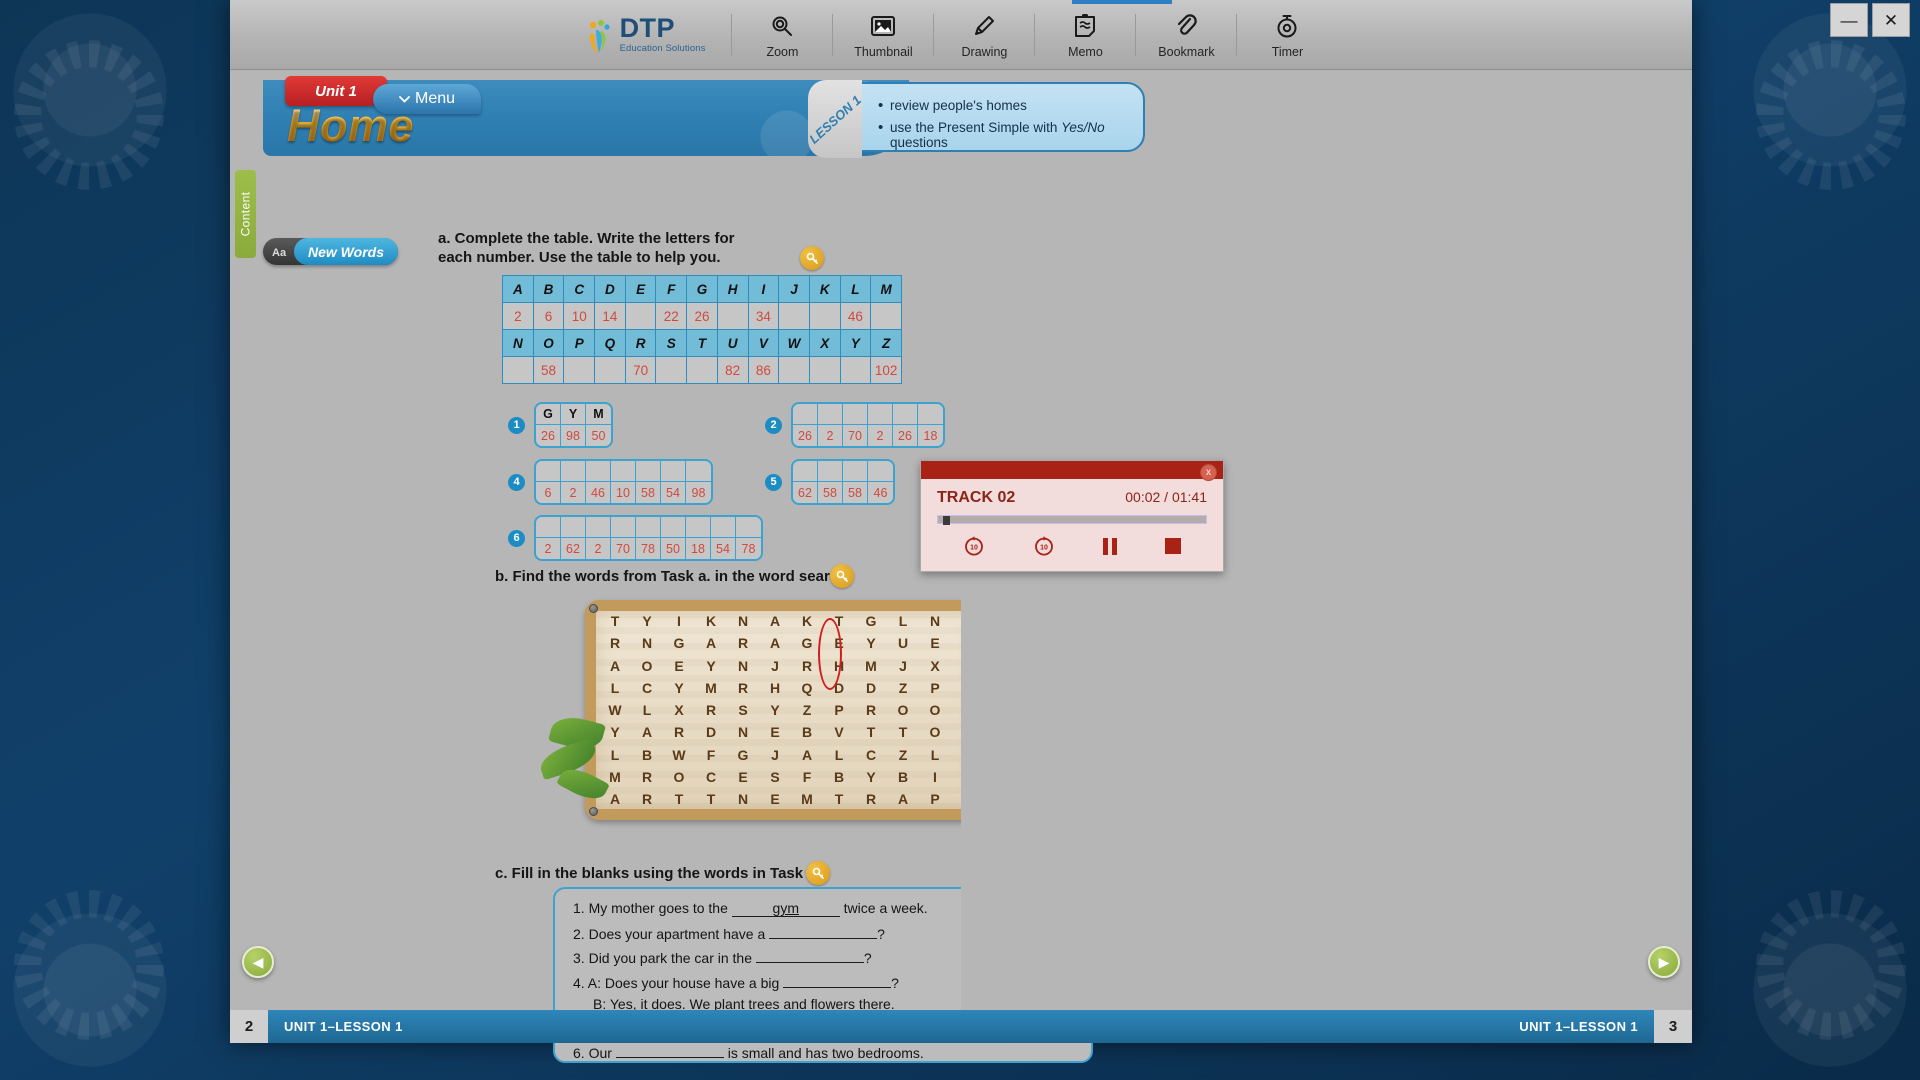  What do you see at coordinates (1186, 35) in the screenshot?
I see `bookmark-tool-button: Bookmark` at bounding box center [1186, 35].